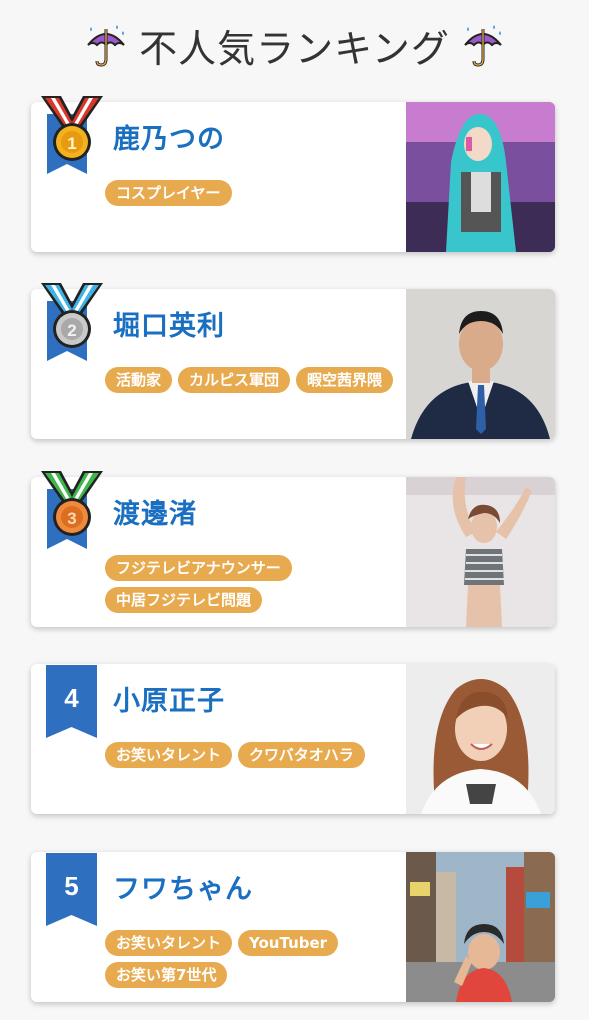  I want to click on ranking-card-4: 4 小原正子 お笑いタレント クワバタオハラ, so click(293, 739).